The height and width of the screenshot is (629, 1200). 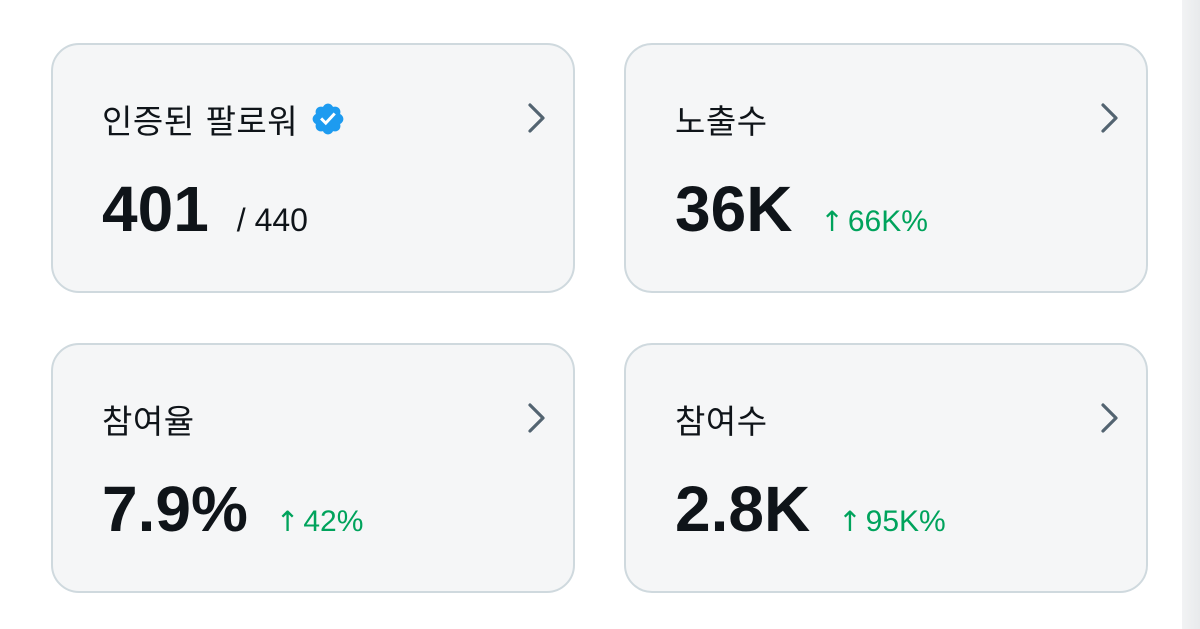 I want to click on card-title: 참여율, so click(x=148, y=419).